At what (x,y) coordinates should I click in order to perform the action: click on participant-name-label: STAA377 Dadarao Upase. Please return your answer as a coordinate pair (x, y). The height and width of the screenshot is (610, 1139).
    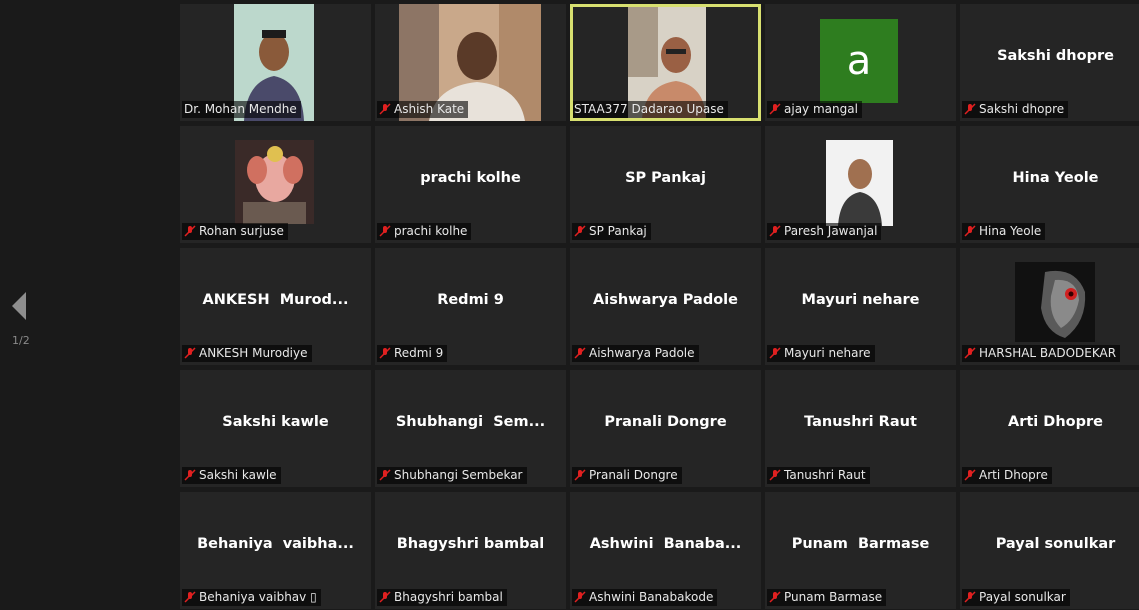
    Looking at the image, I should click on (650, 109).